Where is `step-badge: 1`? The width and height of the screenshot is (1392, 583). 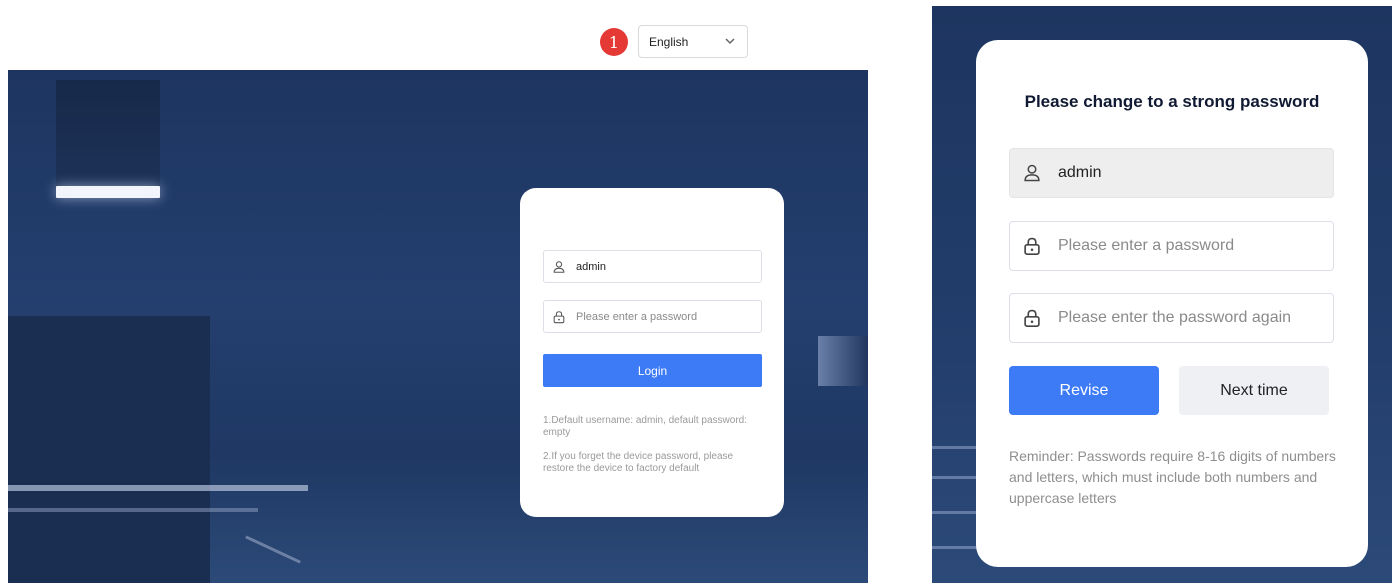
step-badge: 1 is located at coordinates (614, 42).